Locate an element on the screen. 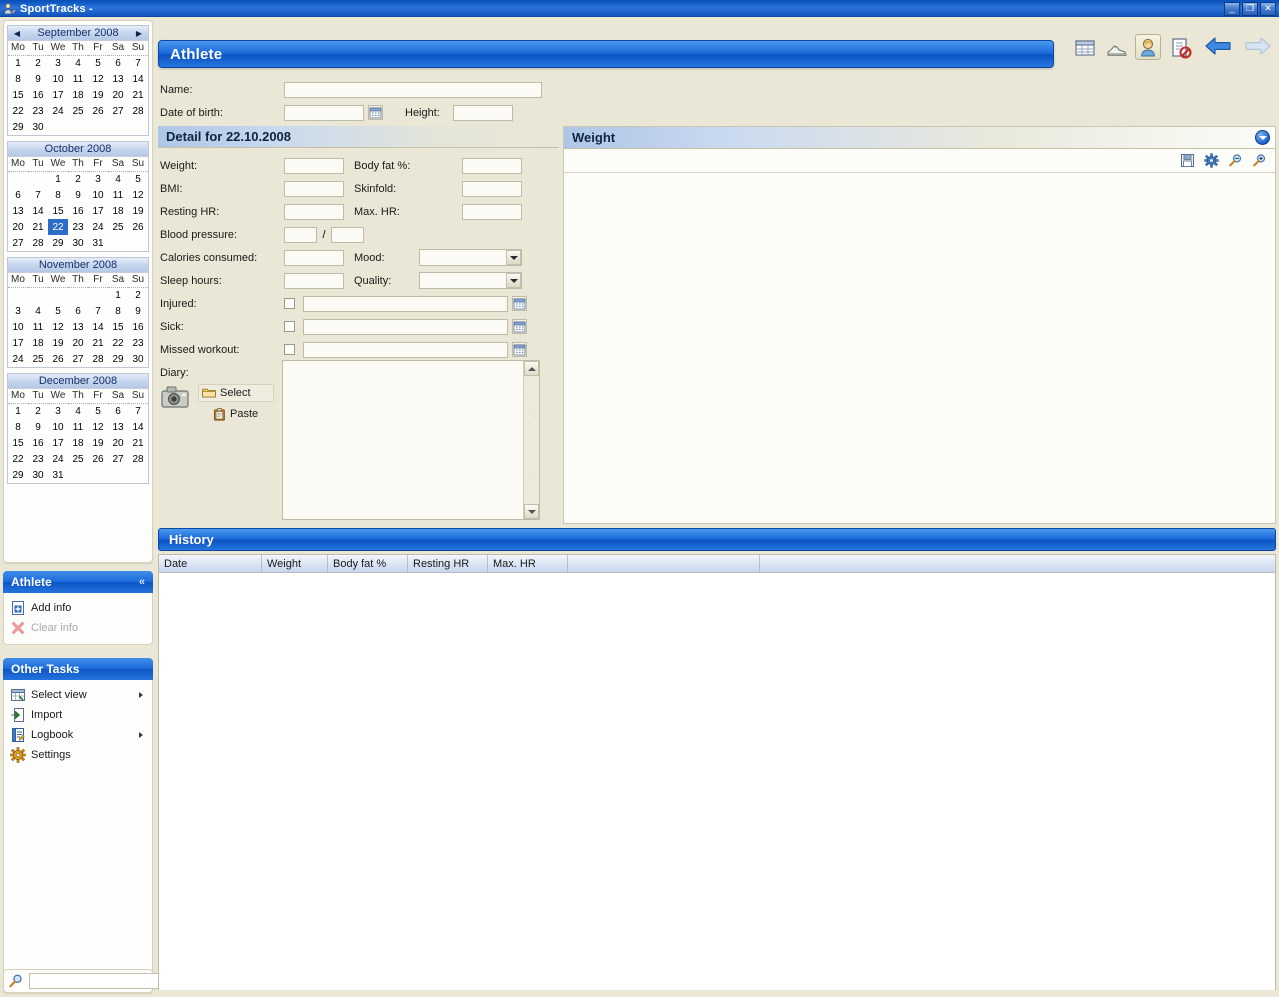 The height and width of the screenshot is (997, 1279). missed-workout-note-field is located at coordinates (405, 349).